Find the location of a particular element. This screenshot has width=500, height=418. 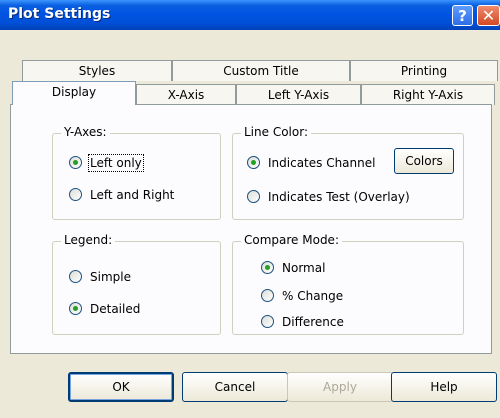

cancel-button: Cancel is located at coordinates (235, 387).